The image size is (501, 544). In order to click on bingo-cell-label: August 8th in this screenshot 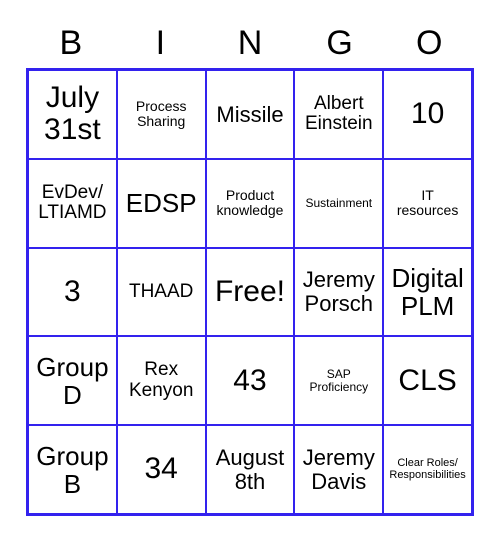, I will do `click(250, 469)`.